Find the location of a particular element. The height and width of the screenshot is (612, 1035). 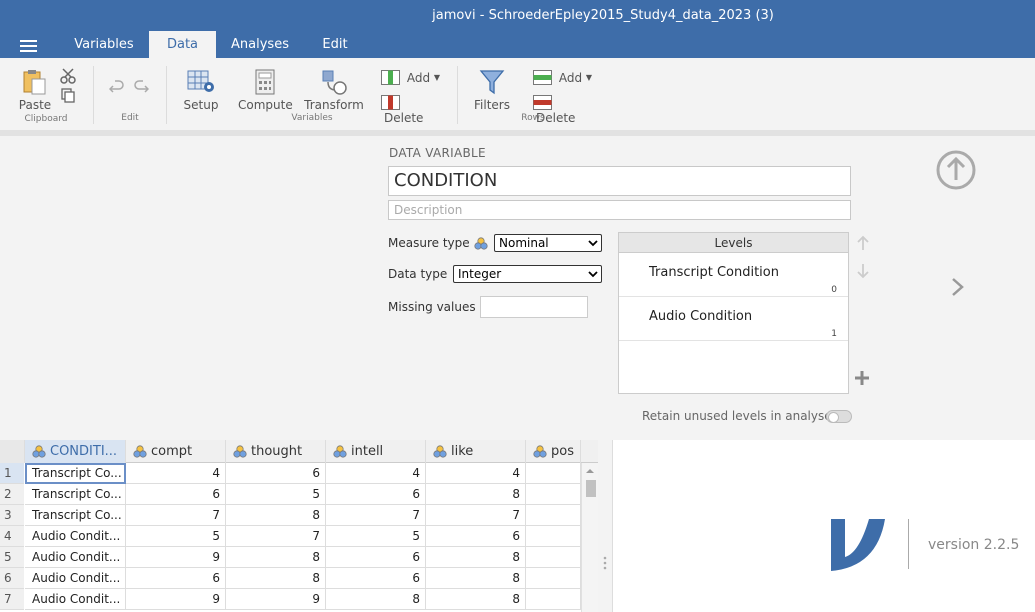

undo-icon is located at coordinates (117, 88).